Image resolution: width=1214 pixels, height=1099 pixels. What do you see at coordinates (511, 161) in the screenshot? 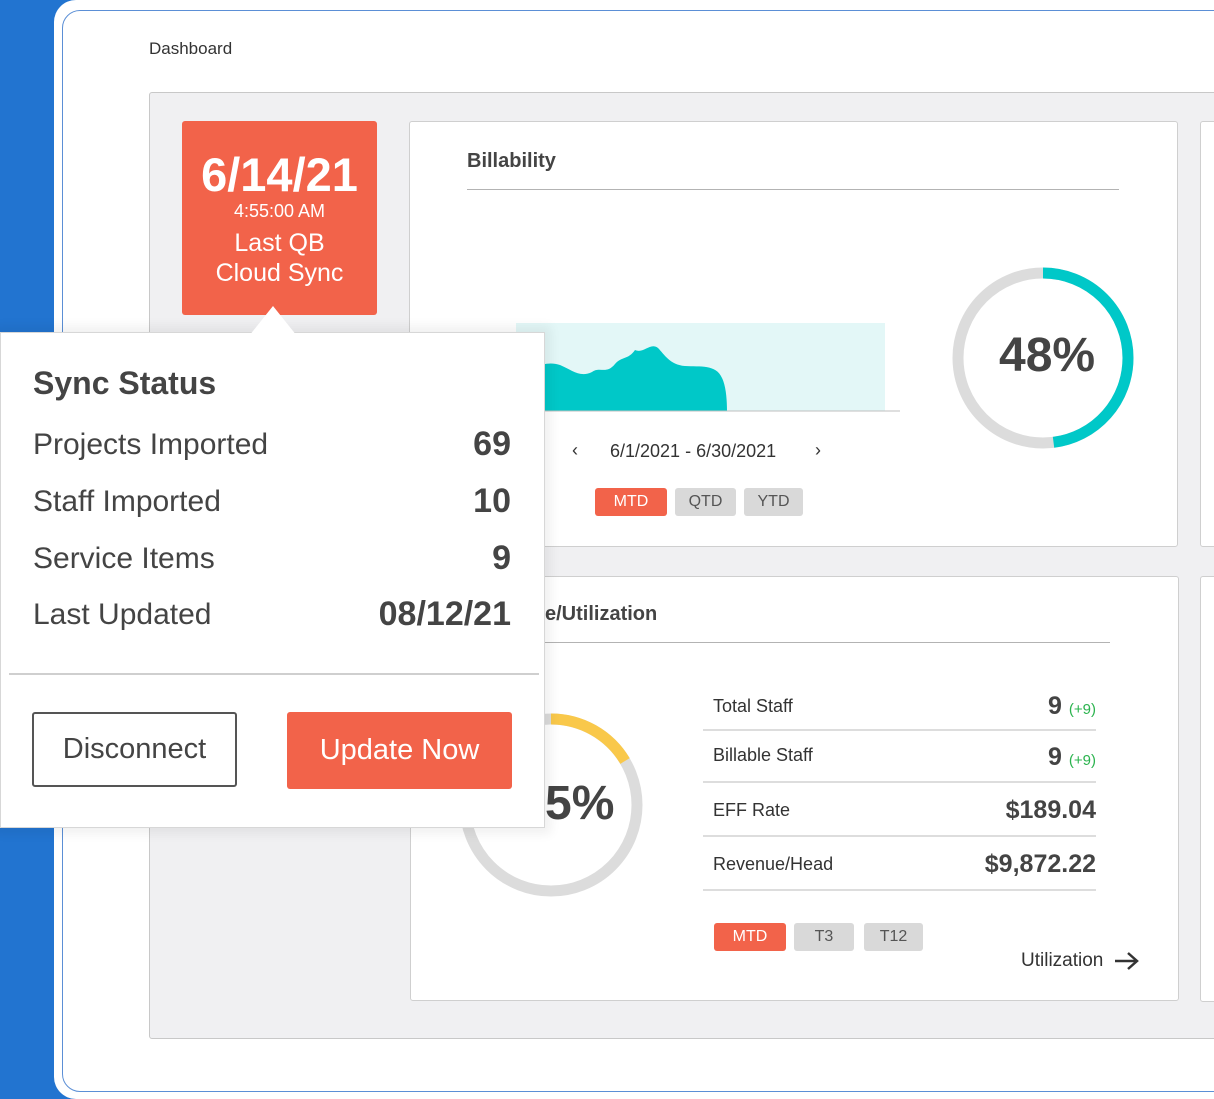
I see `billability-title: Billability` at bounding box center [511, 161].